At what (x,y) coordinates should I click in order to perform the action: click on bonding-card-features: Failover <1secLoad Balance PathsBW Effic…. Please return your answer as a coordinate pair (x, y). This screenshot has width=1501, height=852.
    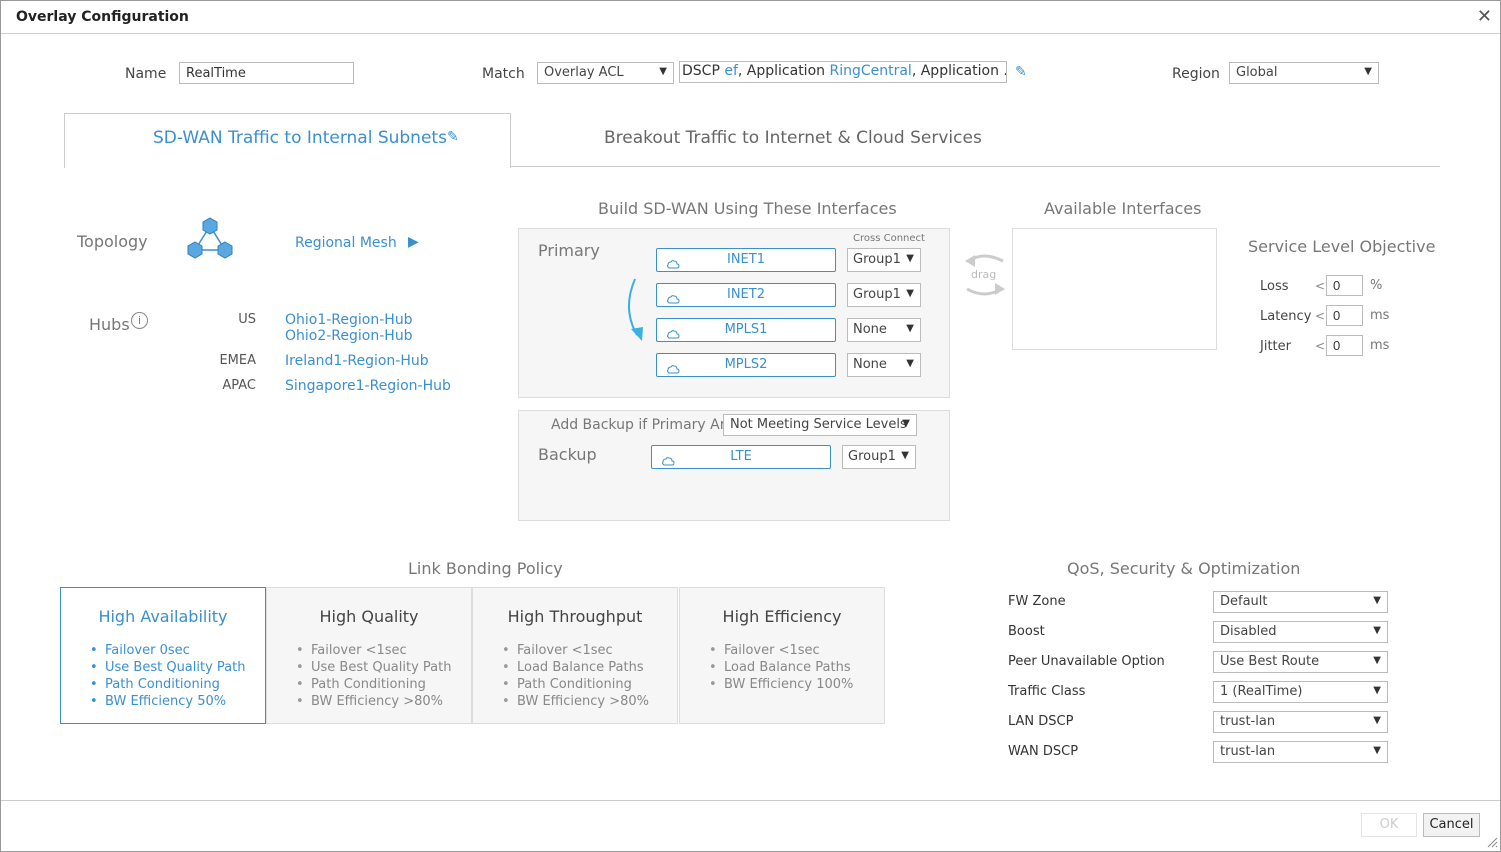
    Looking at the image, I should click on (781, 667).